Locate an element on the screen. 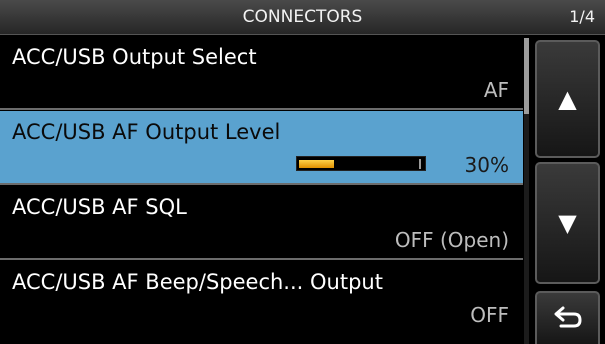  down-triangle-icon: ▼ is located at coordinates (567, 223).